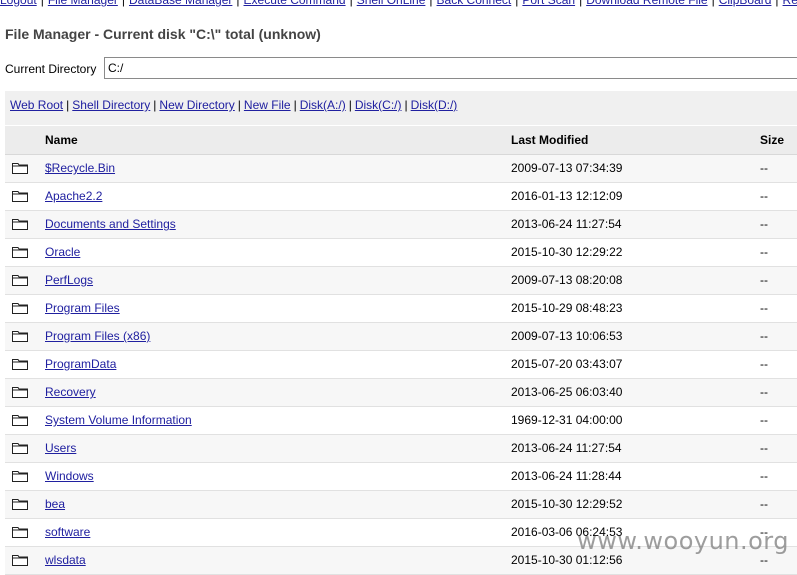  What do you see at coordinates (635, 420) in the screenshot?
I see `modified-cell: 1969-12-31 04:00:00` at bounding box center [635, 420].